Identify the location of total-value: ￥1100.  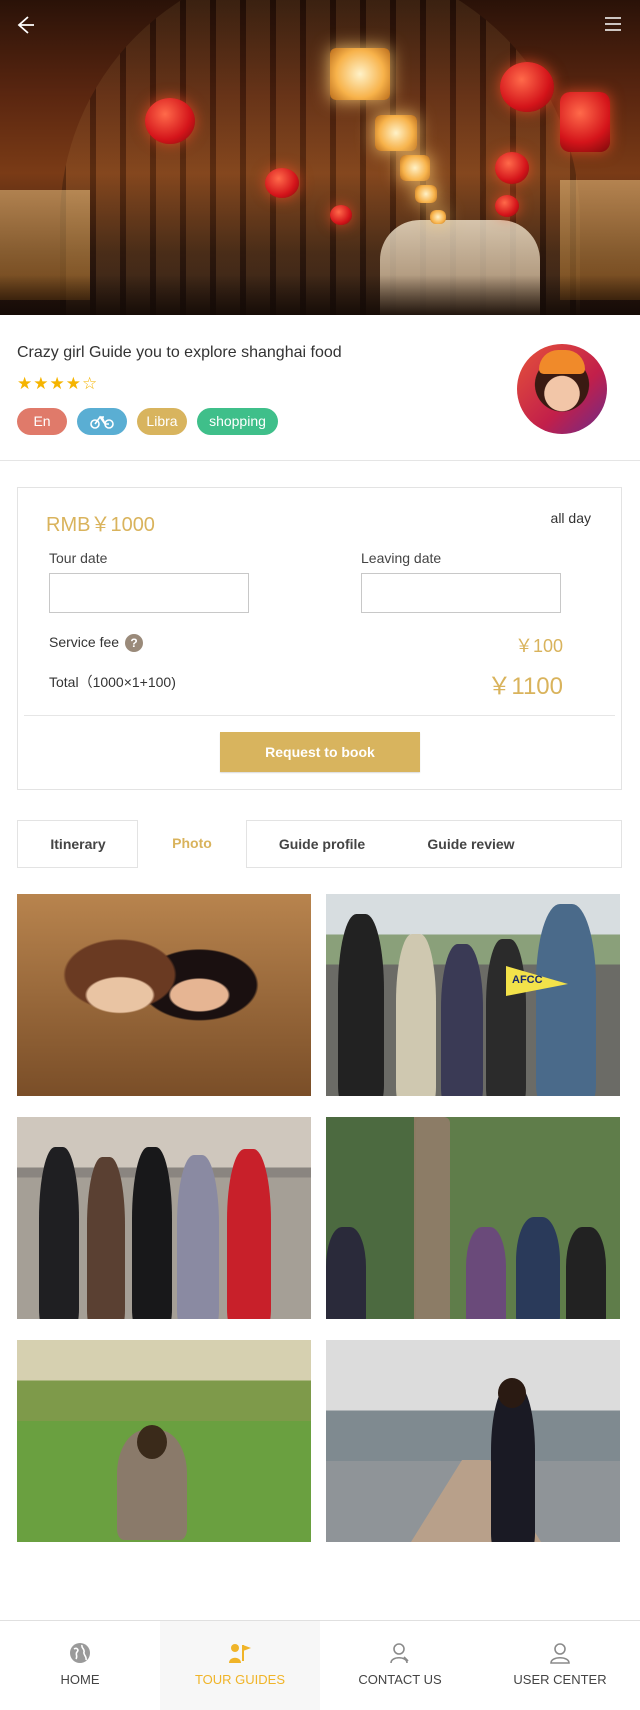
(525, 686).